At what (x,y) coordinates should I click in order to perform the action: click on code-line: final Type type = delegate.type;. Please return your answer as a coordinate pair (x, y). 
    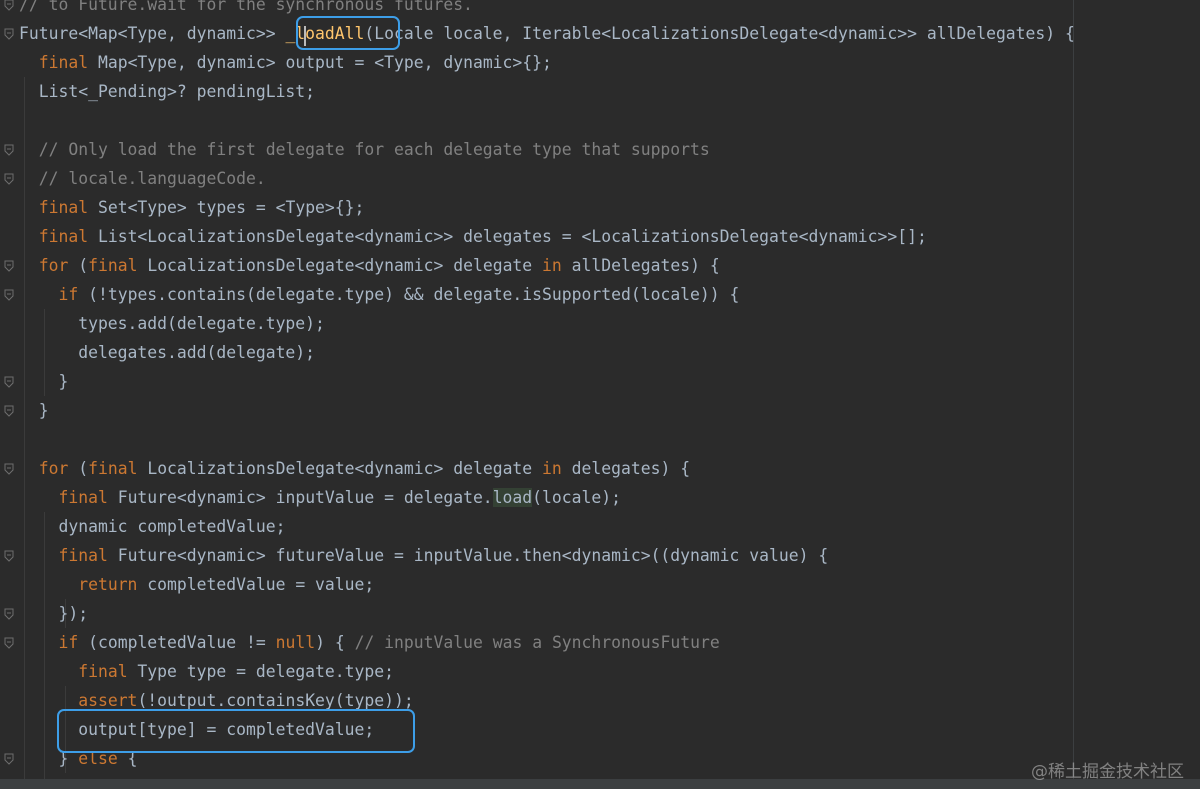
    Looking at the image, I should click on (600, 671).